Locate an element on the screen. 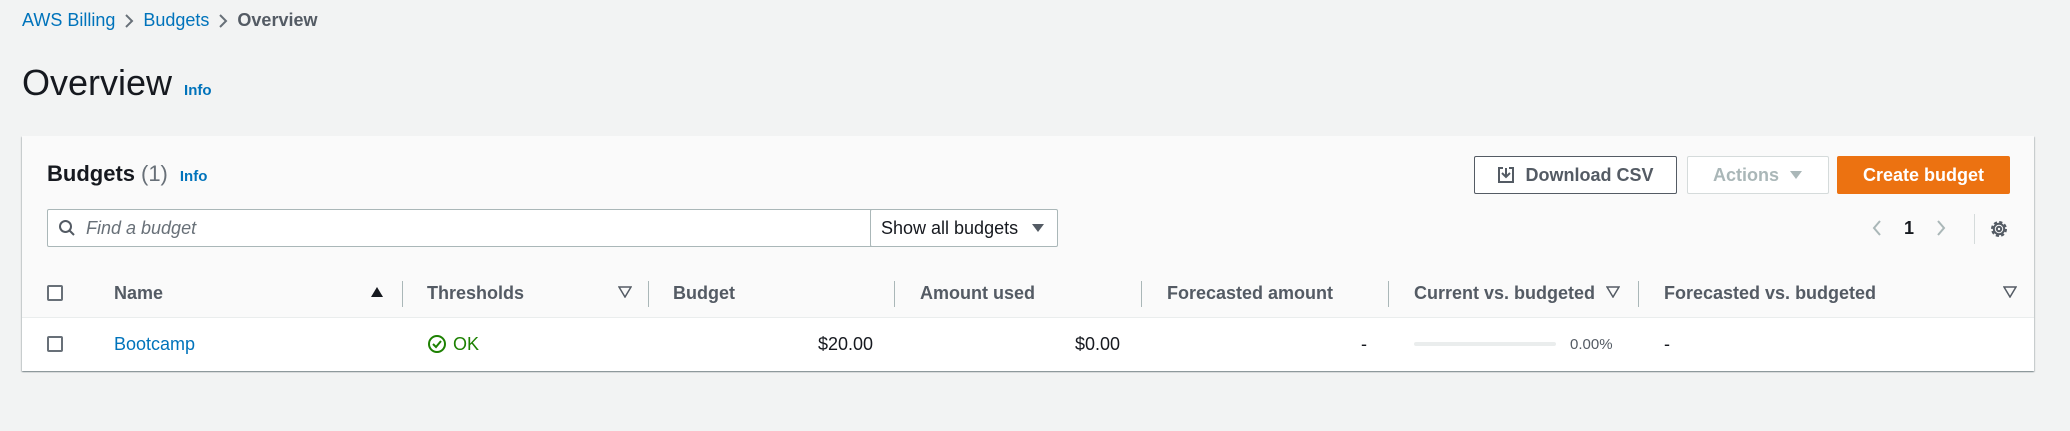  settings-gear-icon is located at coordinates (1999, 229).